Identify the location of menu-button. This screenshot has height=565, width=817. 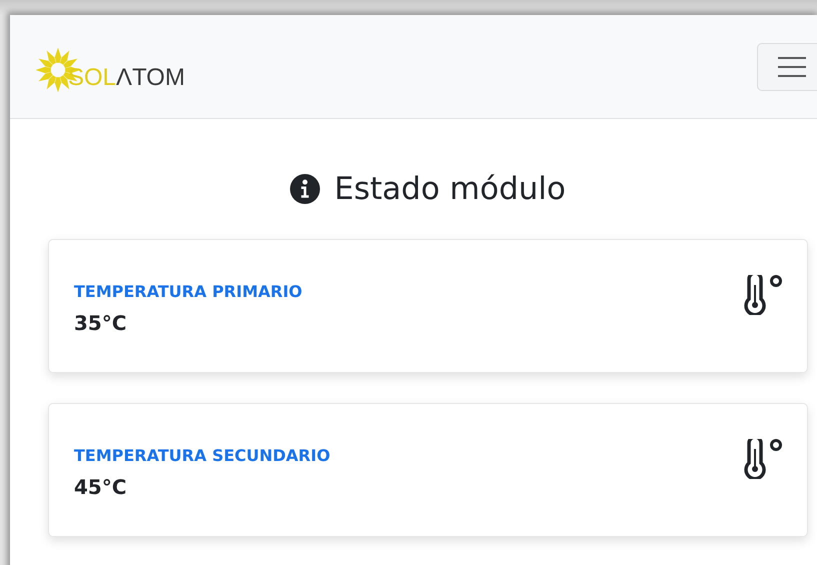
(787, 66).